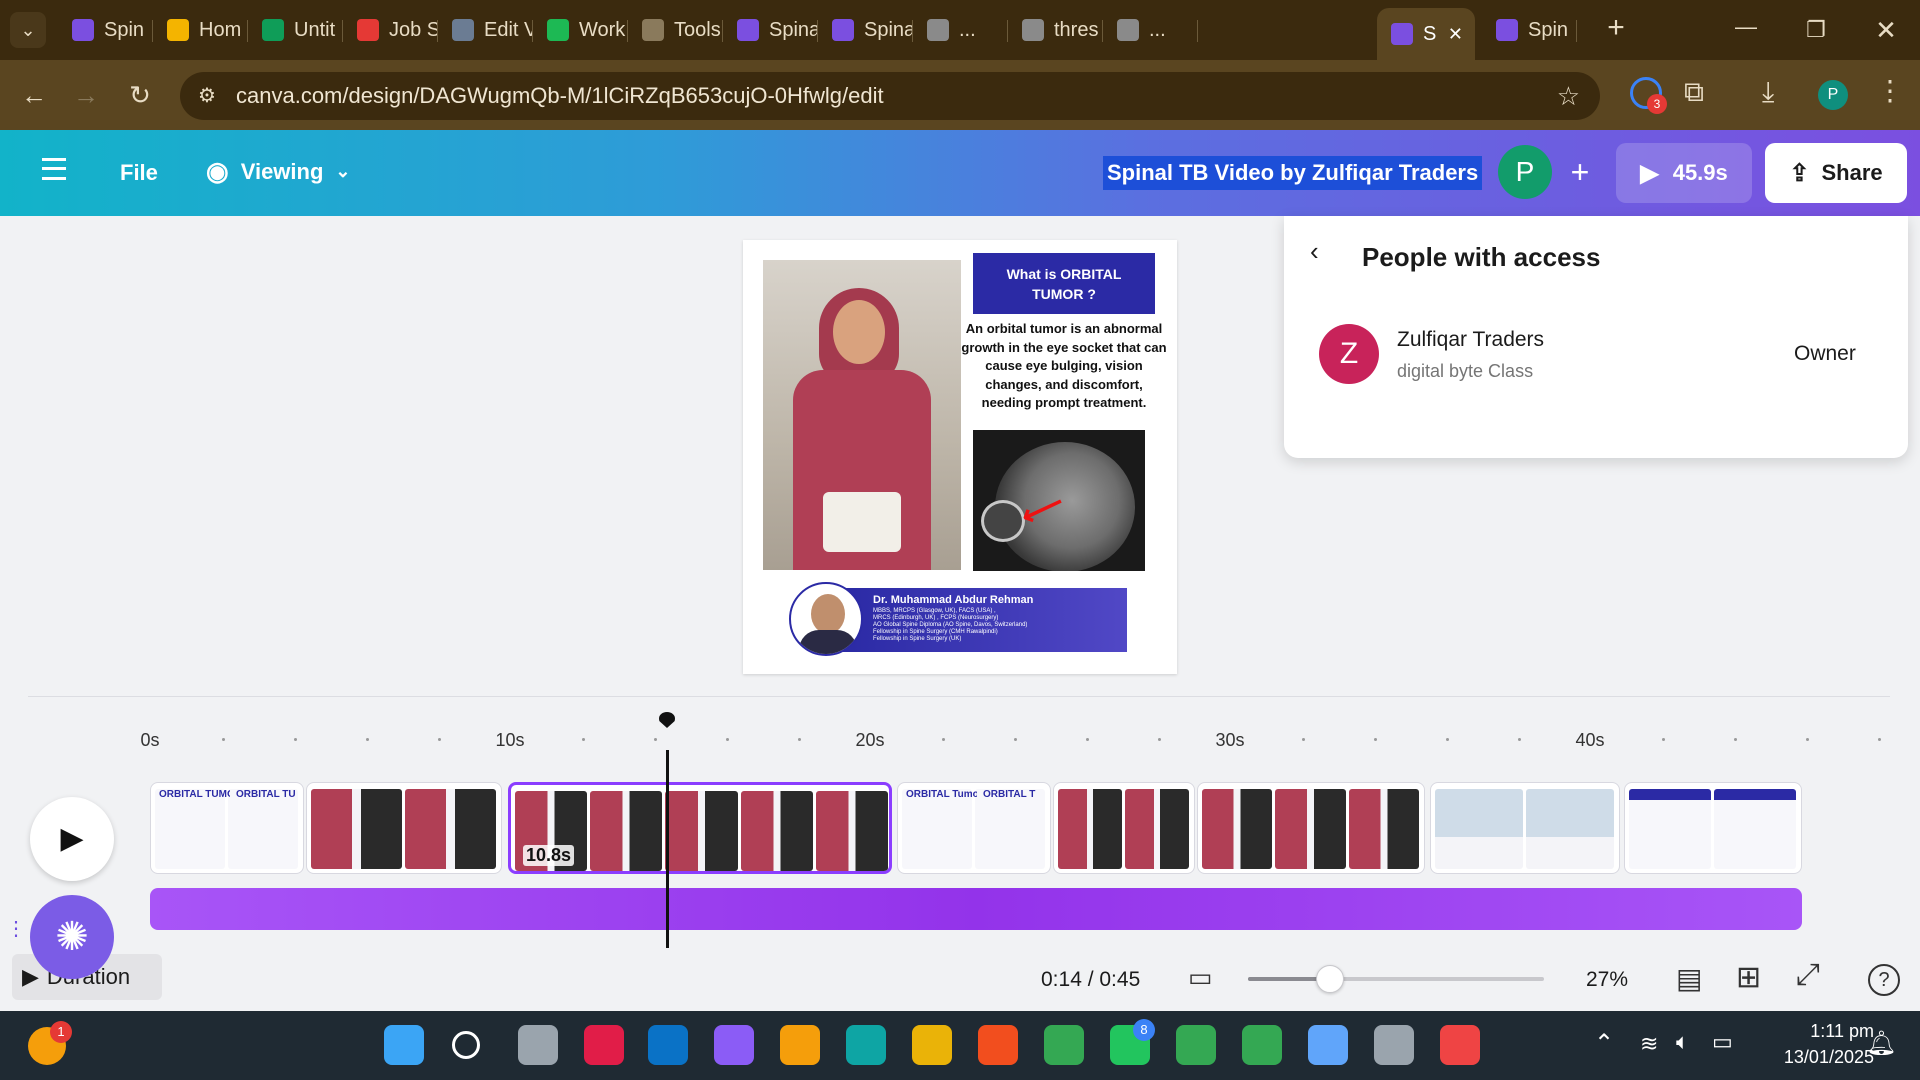 This screenshot has width=1920, height=1080. I want to click on page-view-icon: ▤, so click(1689, 978).